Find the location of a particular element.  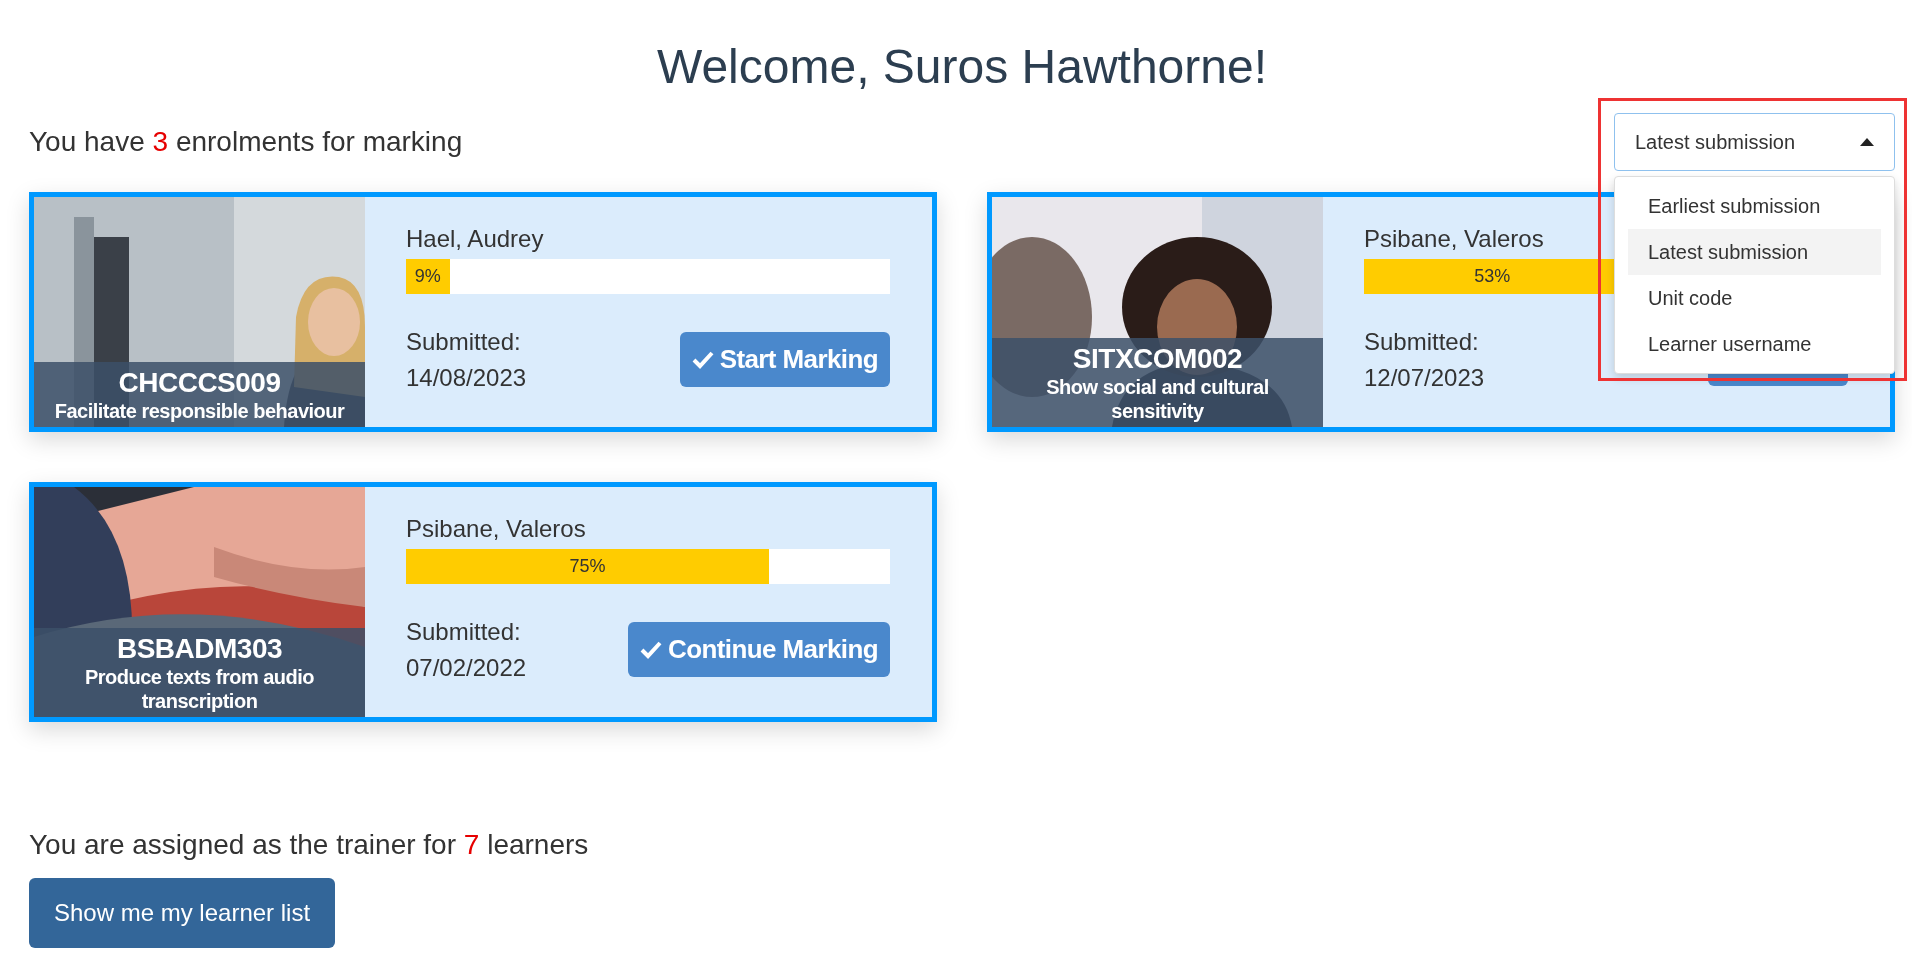

enrolment-summary: You have 3 enrolments for marking is located at coordinates (246, 141).